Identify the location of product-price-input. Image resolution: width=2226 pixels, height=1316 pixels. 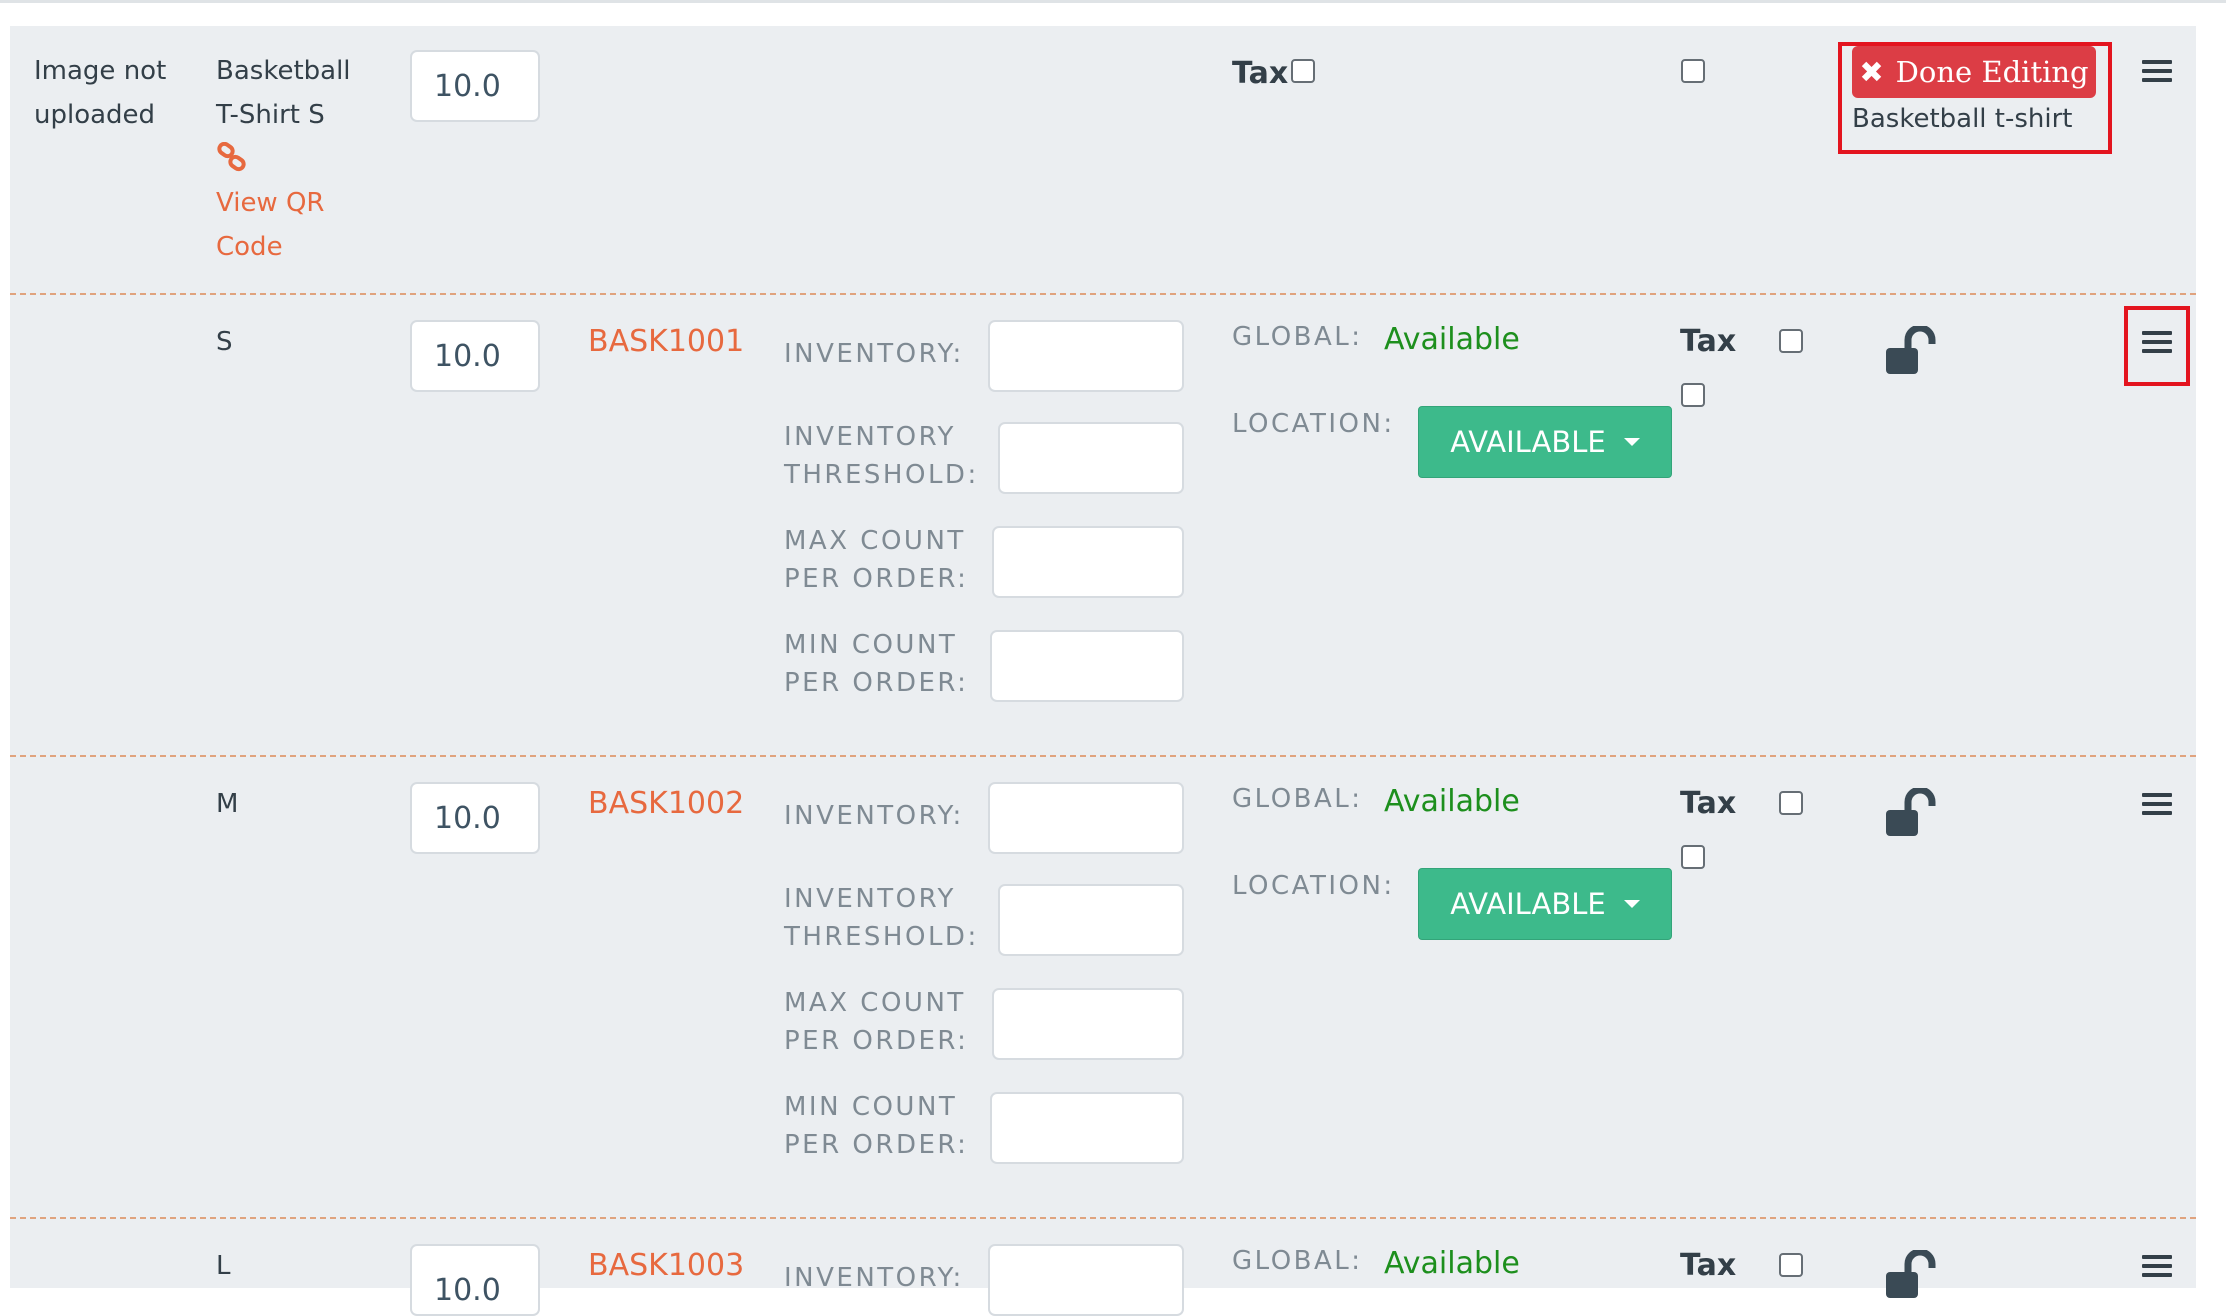
(475, 86).